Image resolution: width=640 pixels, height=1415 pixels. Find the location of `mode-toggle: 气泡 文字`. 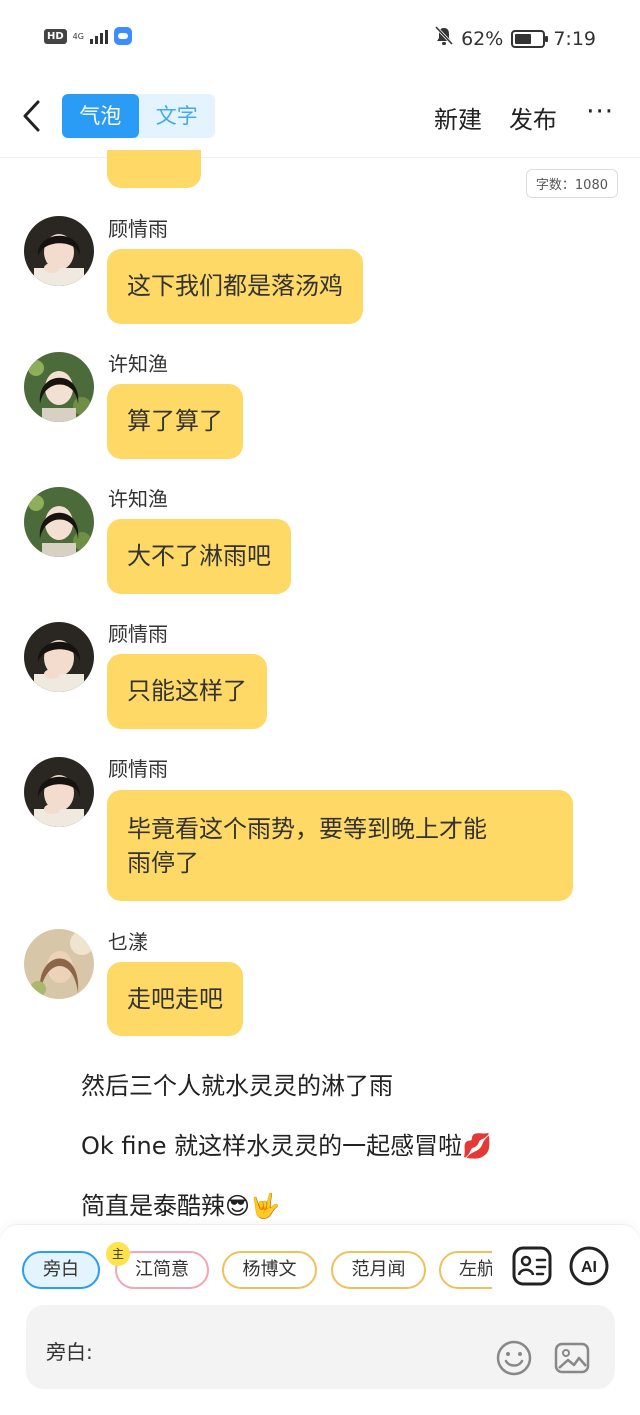

mode-toggle: 气泡 文字 is located at coordinates (138, 116).